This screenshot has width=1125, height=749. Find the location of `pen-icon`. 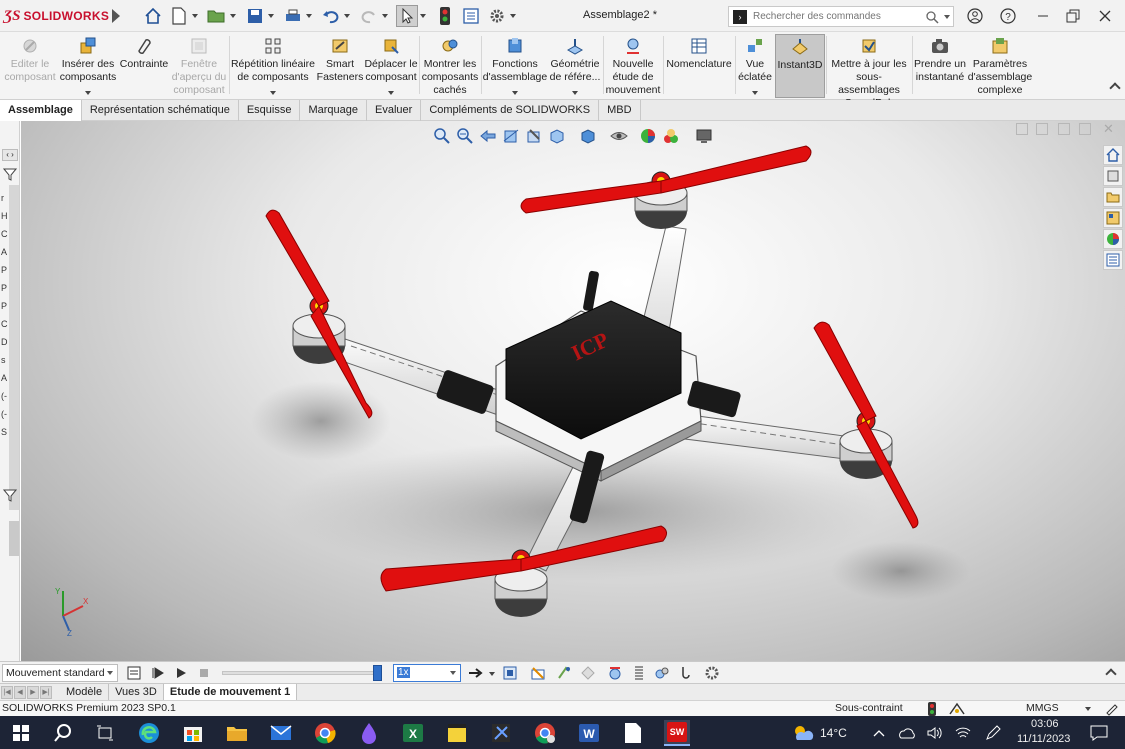

pen-icon is located at coordinates (993, 733).